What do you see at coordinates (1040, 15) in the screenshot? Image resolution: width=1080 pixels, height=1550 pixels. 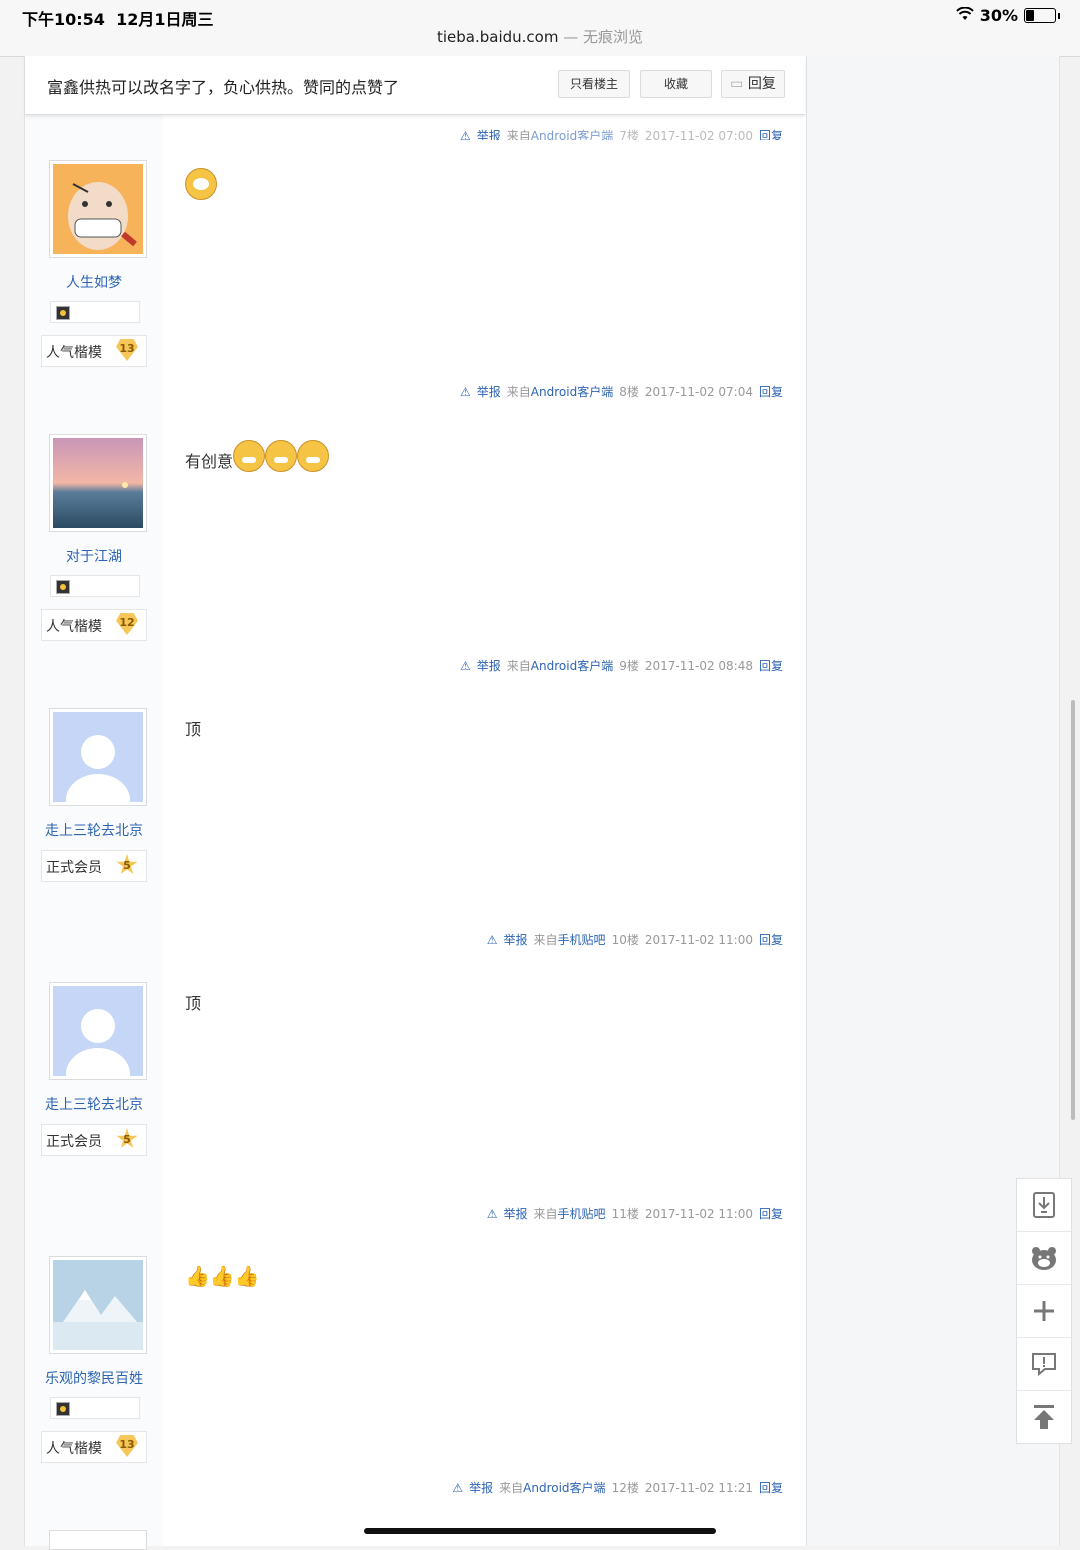 I see `battery-icon` at bounding box center [1040, 15].